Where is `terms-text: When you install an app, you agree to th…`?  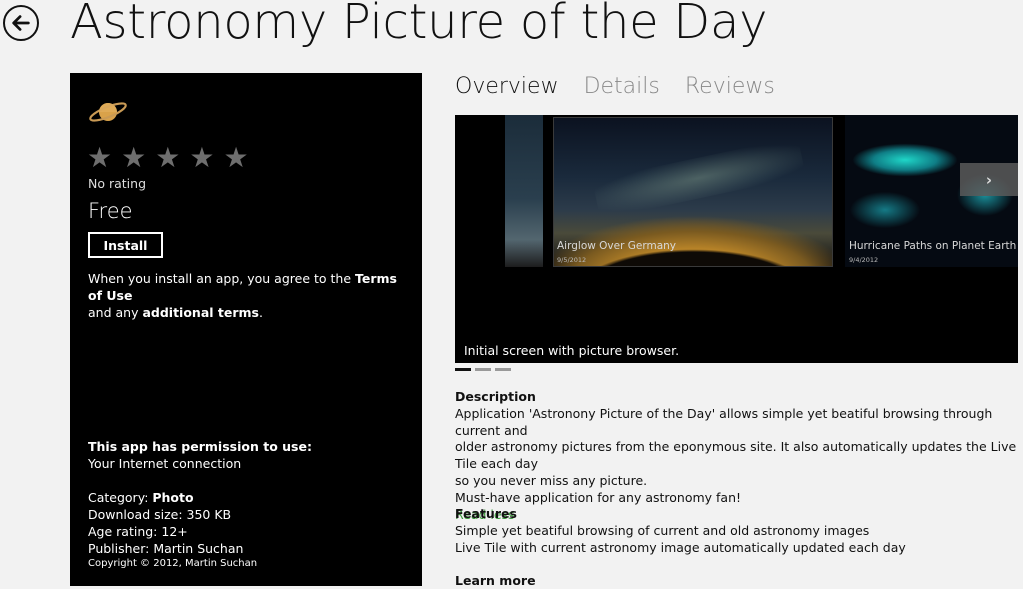 terms-text: When you install an app, you agree to th… is located at coordinates (250, 295).